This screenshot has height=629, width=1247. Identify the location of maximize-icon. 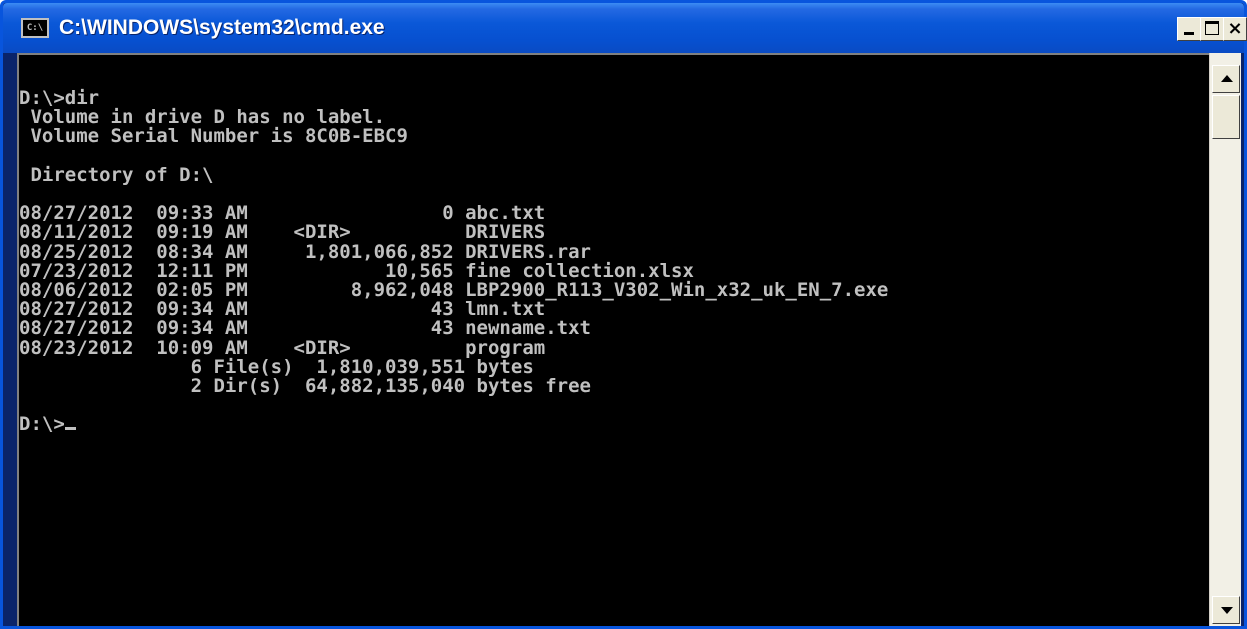
(1212, 28).